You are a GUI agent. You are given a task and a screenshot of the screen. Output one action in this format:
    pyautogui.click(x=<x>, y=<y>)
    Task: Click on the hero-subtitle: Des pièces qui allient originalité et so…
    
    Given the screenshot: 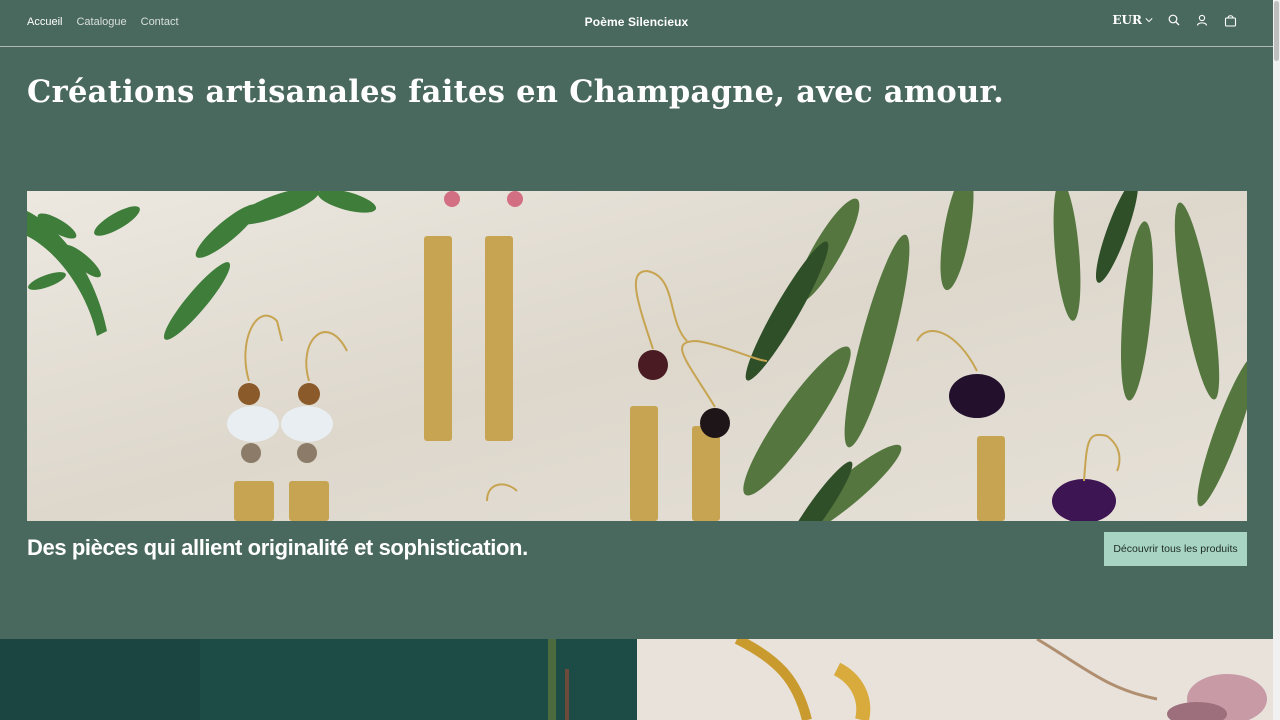 What is the action you would take?
    pyautogui.click(x=277, y=547)
    